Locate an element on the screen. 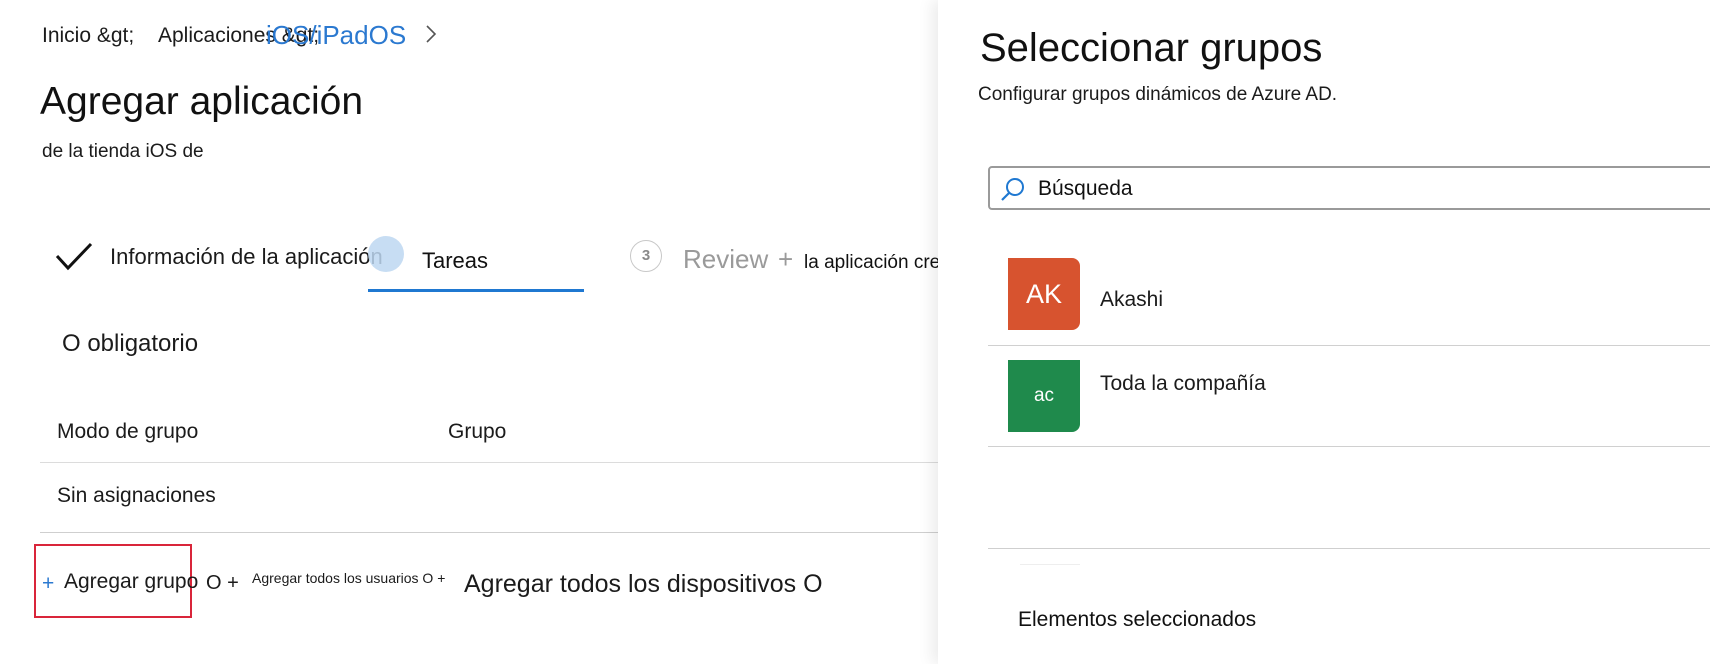 This screenshot has height=664, width=1710. add-group-link: Agregar grupo is located at coordinates (131, 582).